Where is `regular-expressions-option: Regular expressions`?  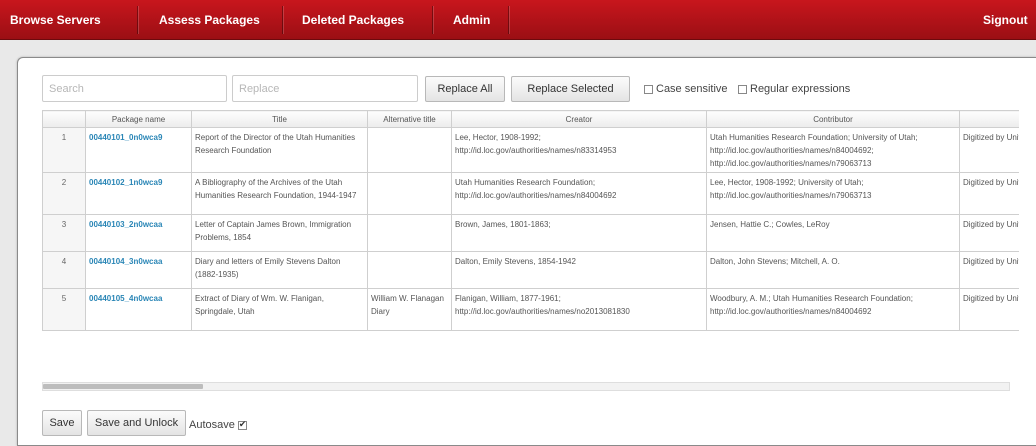
regular-expressions-option: Regular expressions is located at coordinates (794, 89).